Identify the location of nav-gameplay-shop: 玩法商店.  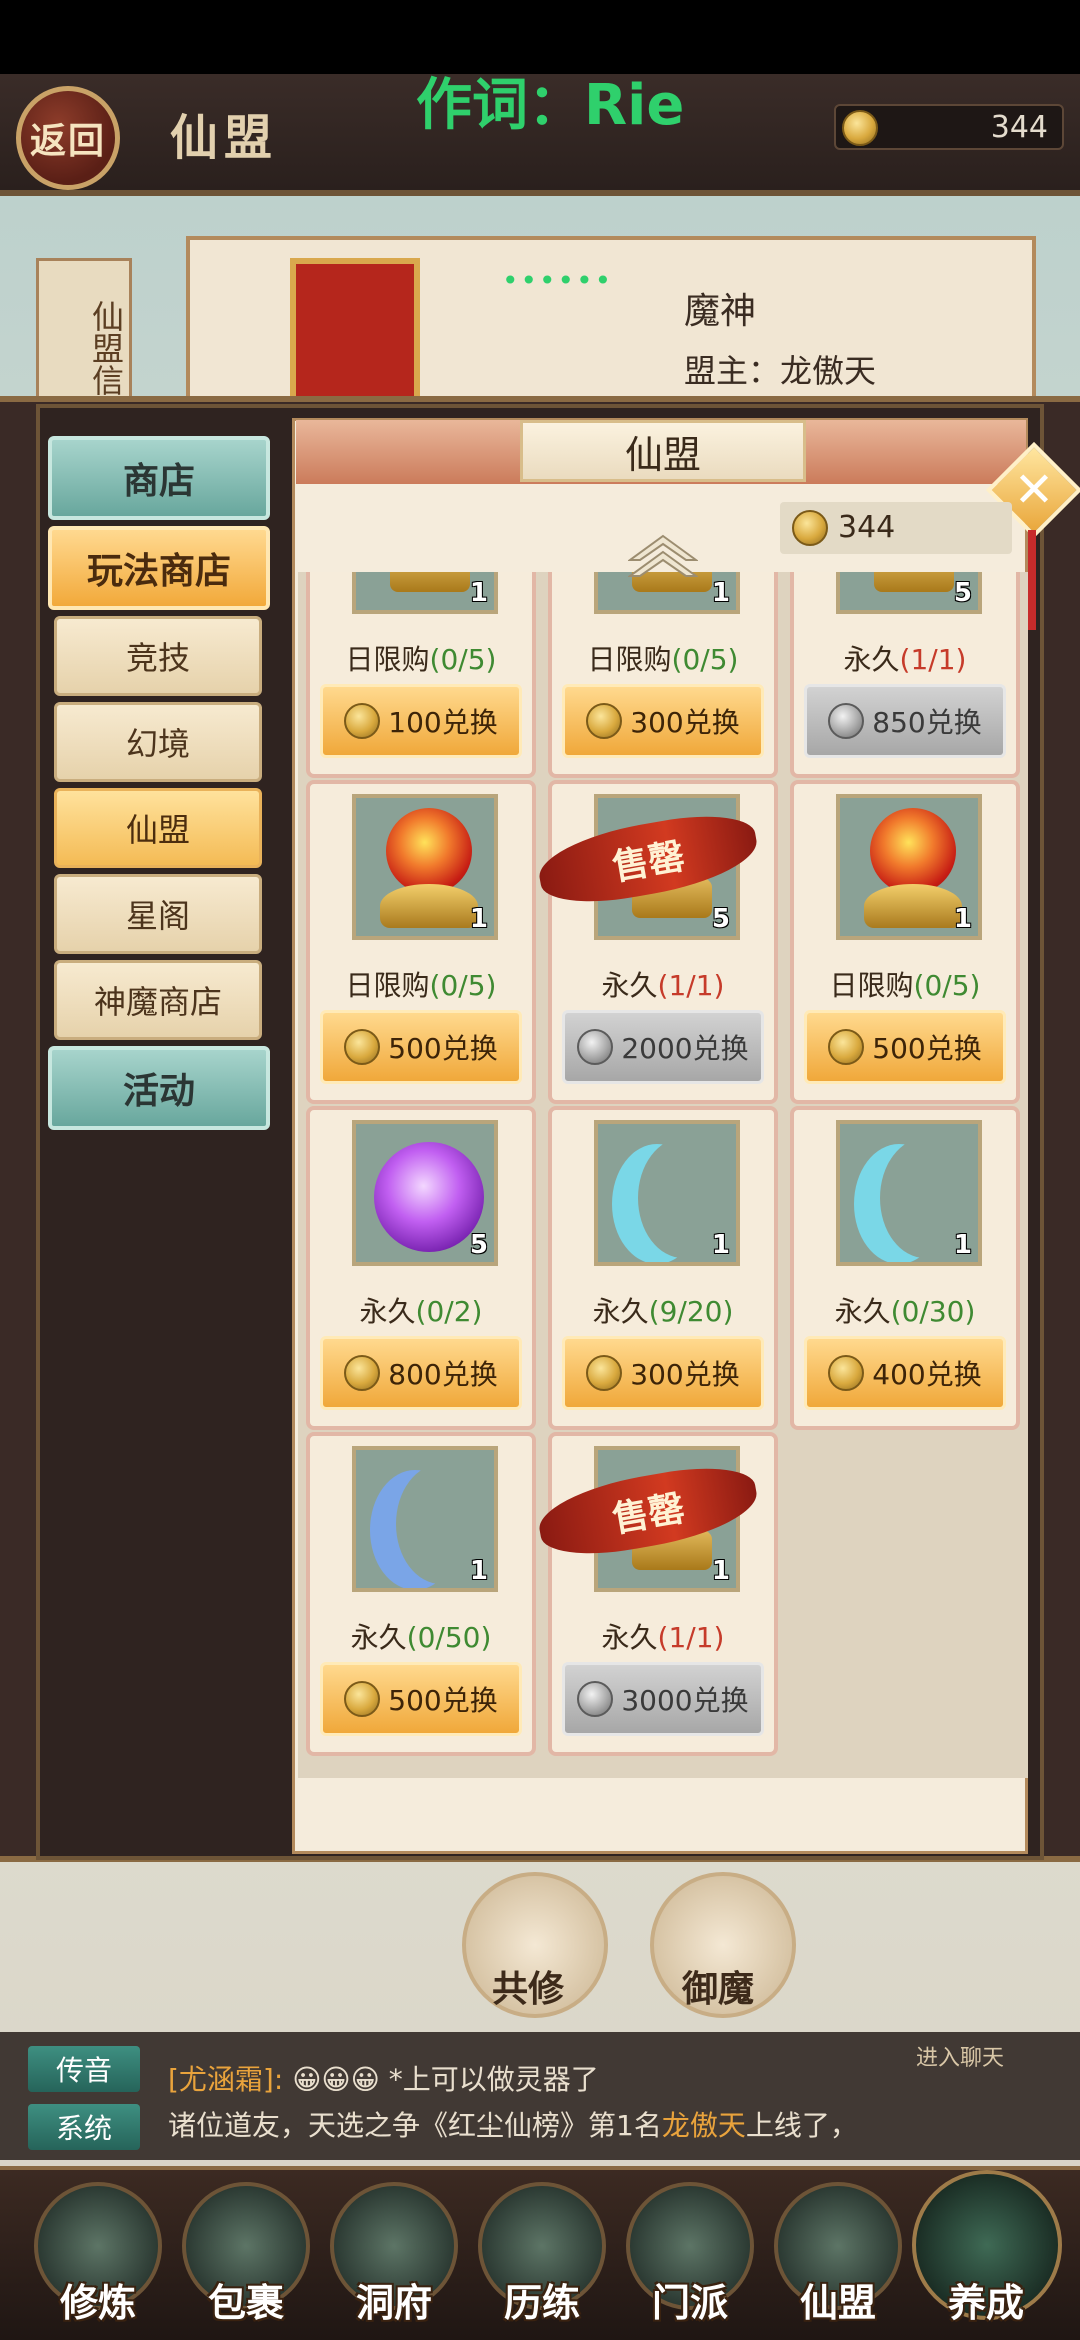
(159, 568).